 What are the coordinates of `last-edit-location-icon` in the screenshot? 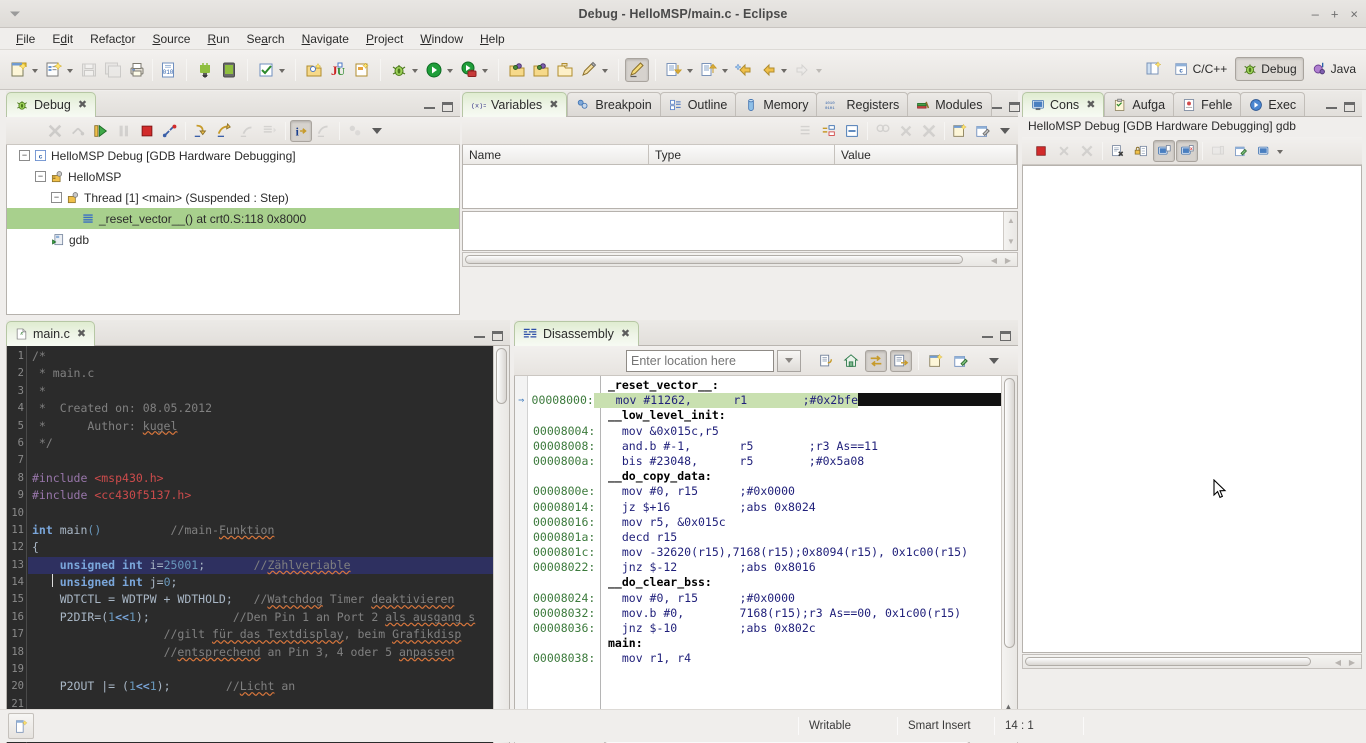 It's located at (589, 70).